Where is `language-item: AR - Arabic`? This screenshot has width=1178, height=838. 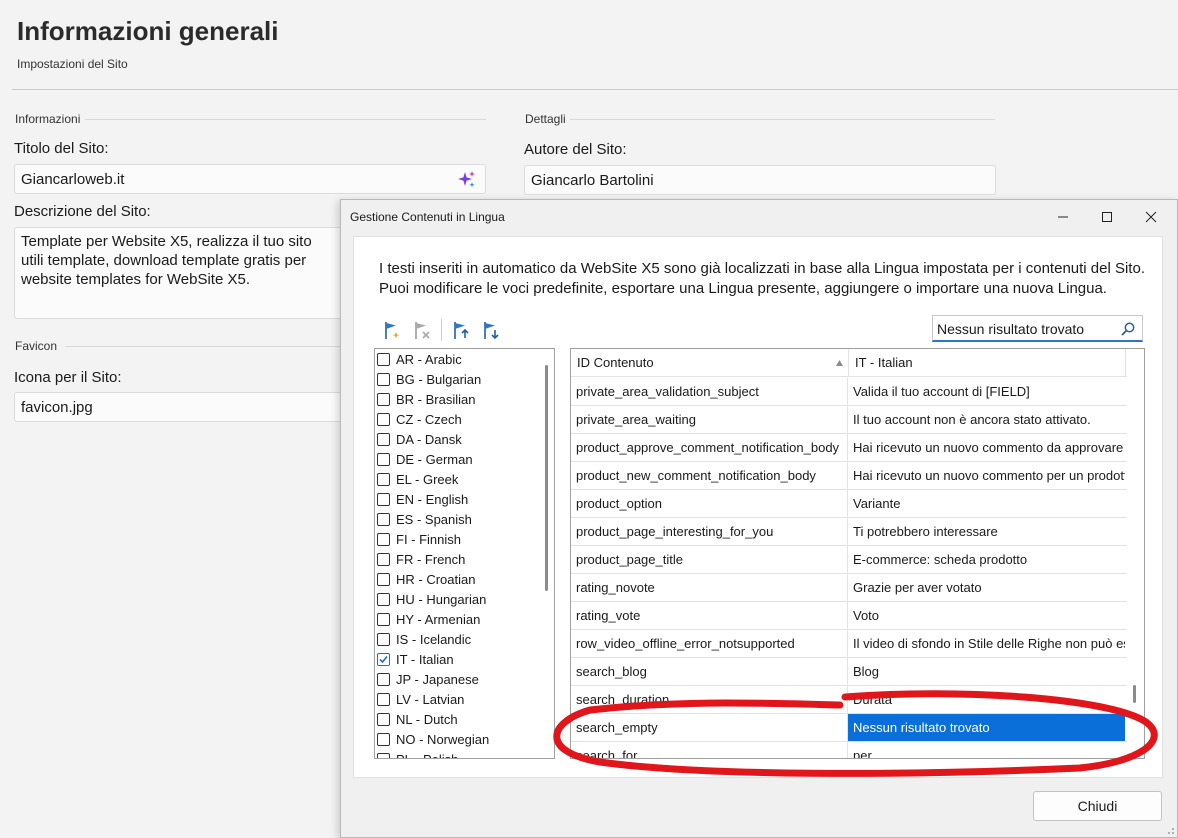 language-item: AR - Arabic is located at coordinates (419, 359).